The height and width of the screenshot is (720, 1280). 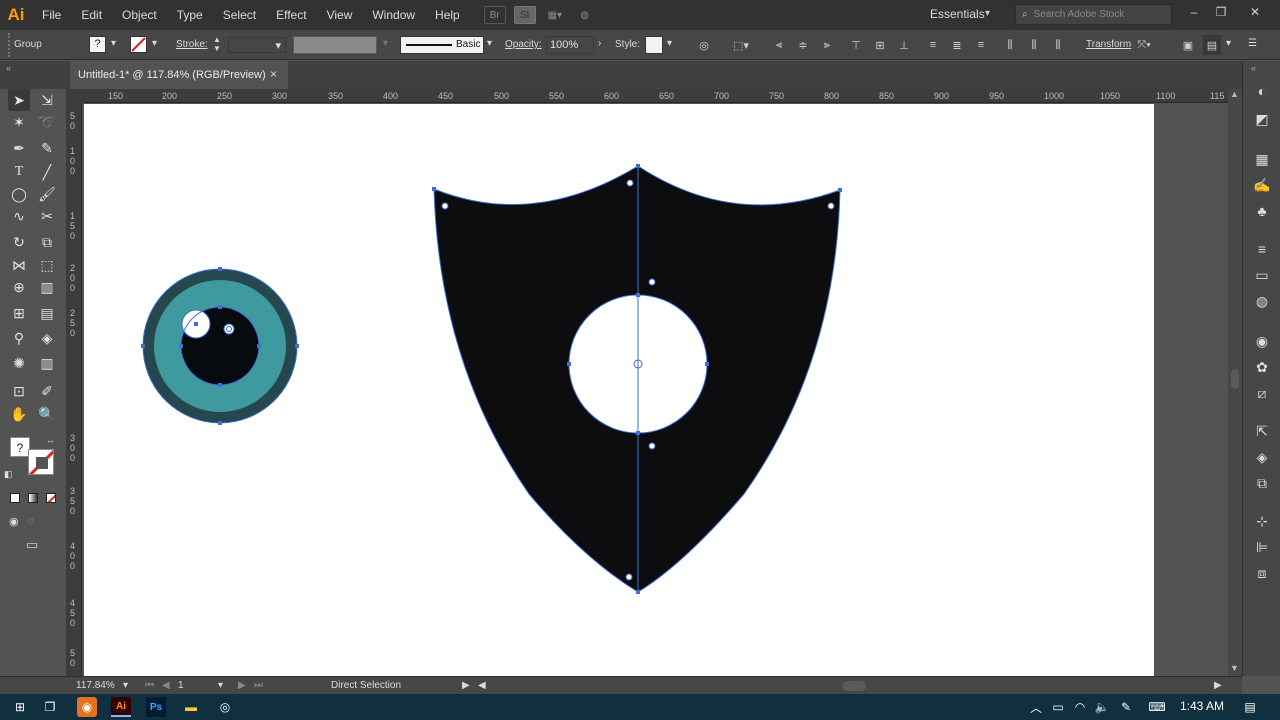 What do you see at coordinates (1202, 706) in the screenshot?
I see `taskbar-clock: 1:43 AM` at bounding box center [1202, 706].